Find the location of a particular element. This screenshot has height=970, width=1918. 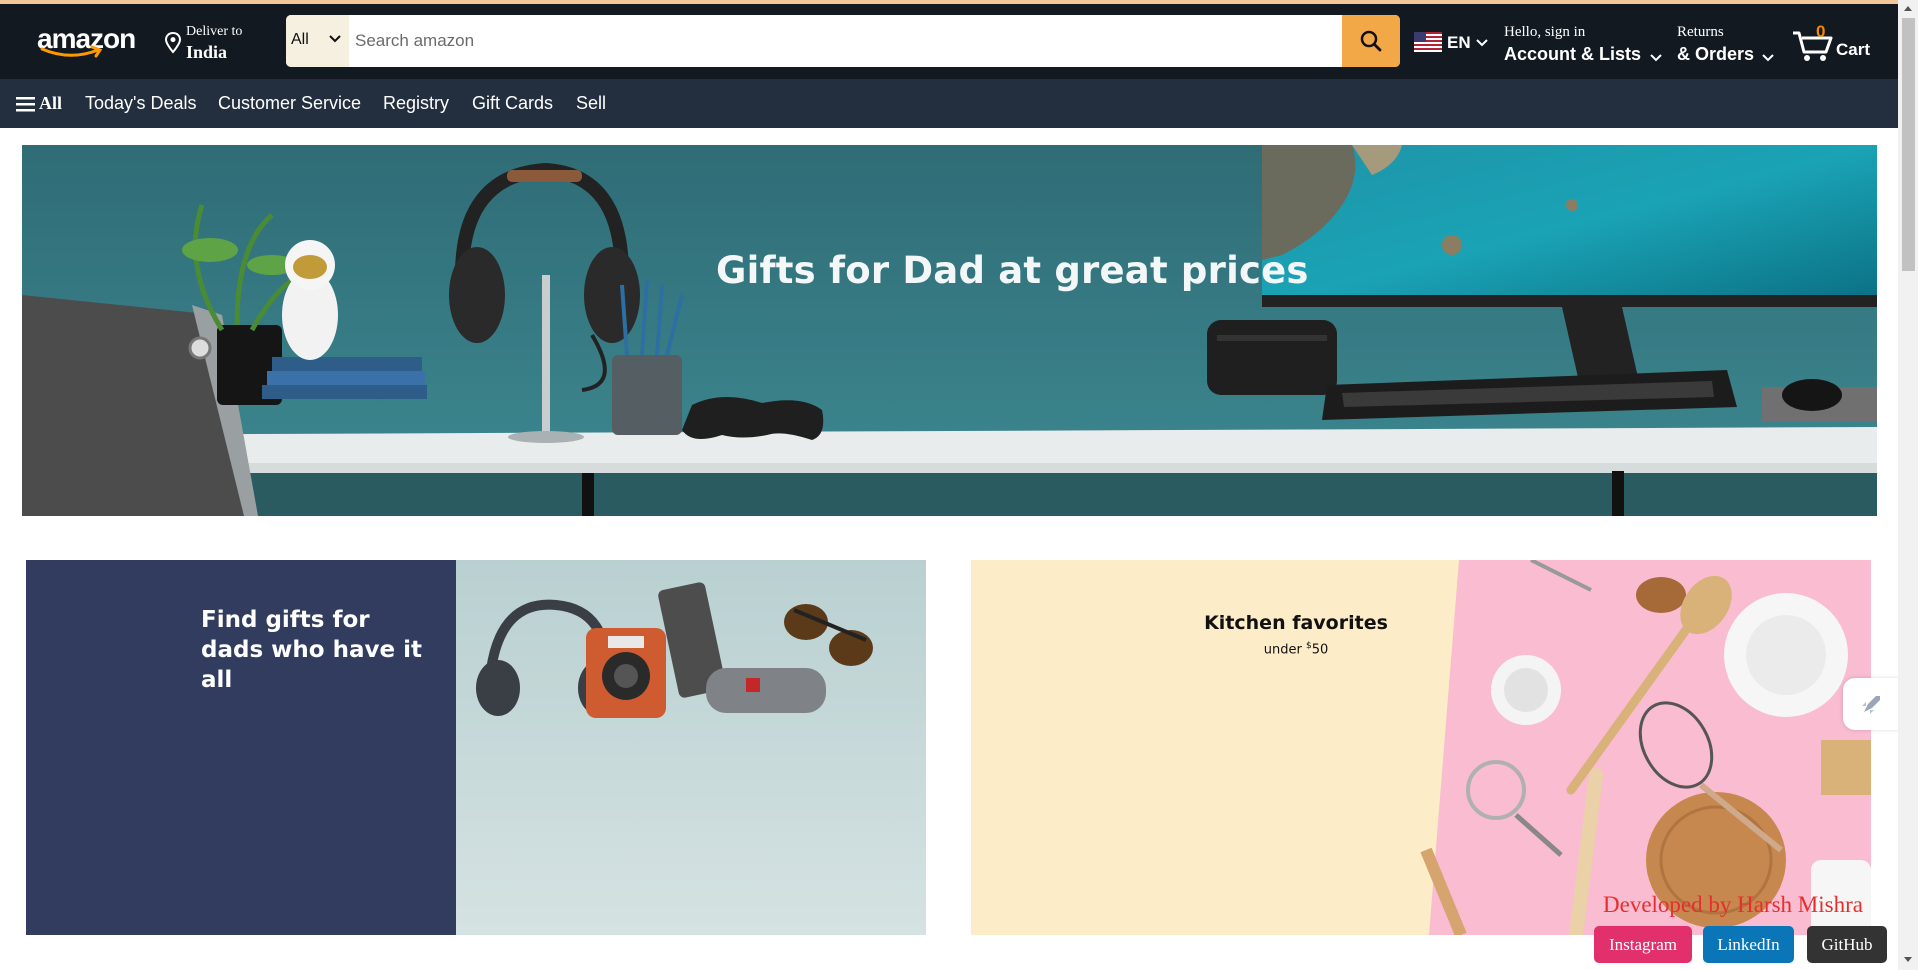

us-flag-icon is located at coordinates (1428, 42).